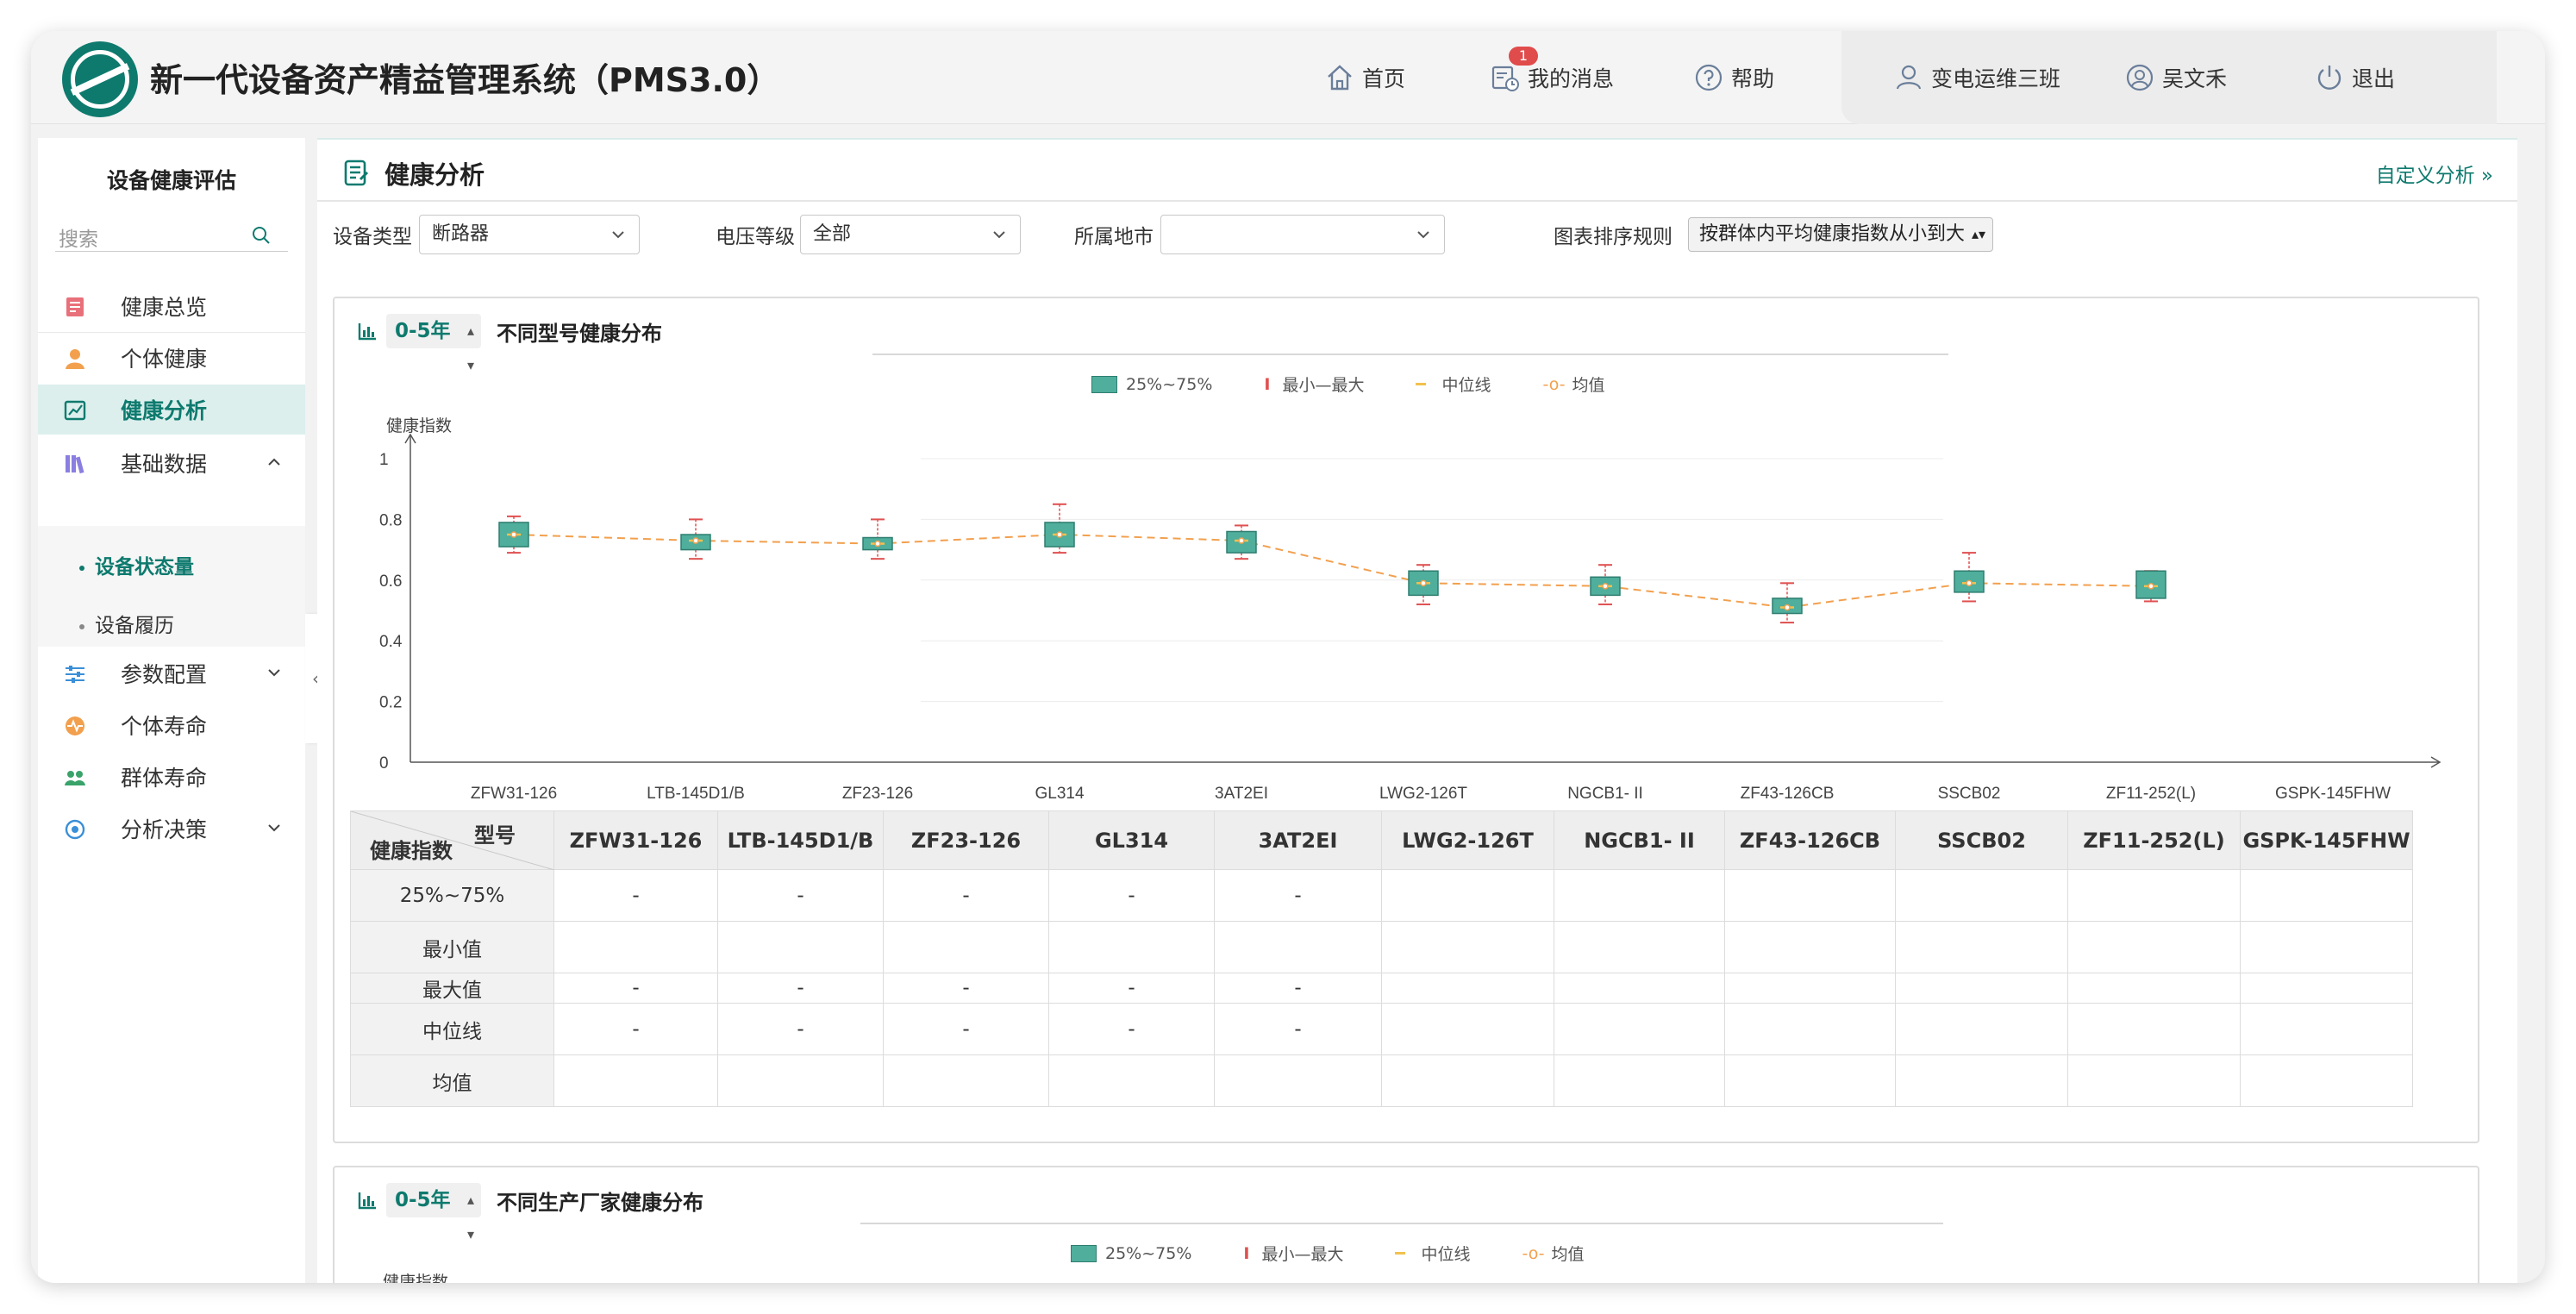  Describe the element at coordinates (1753, 78) in the screenshot. I see `nav-help-label: 帮助` at that location.